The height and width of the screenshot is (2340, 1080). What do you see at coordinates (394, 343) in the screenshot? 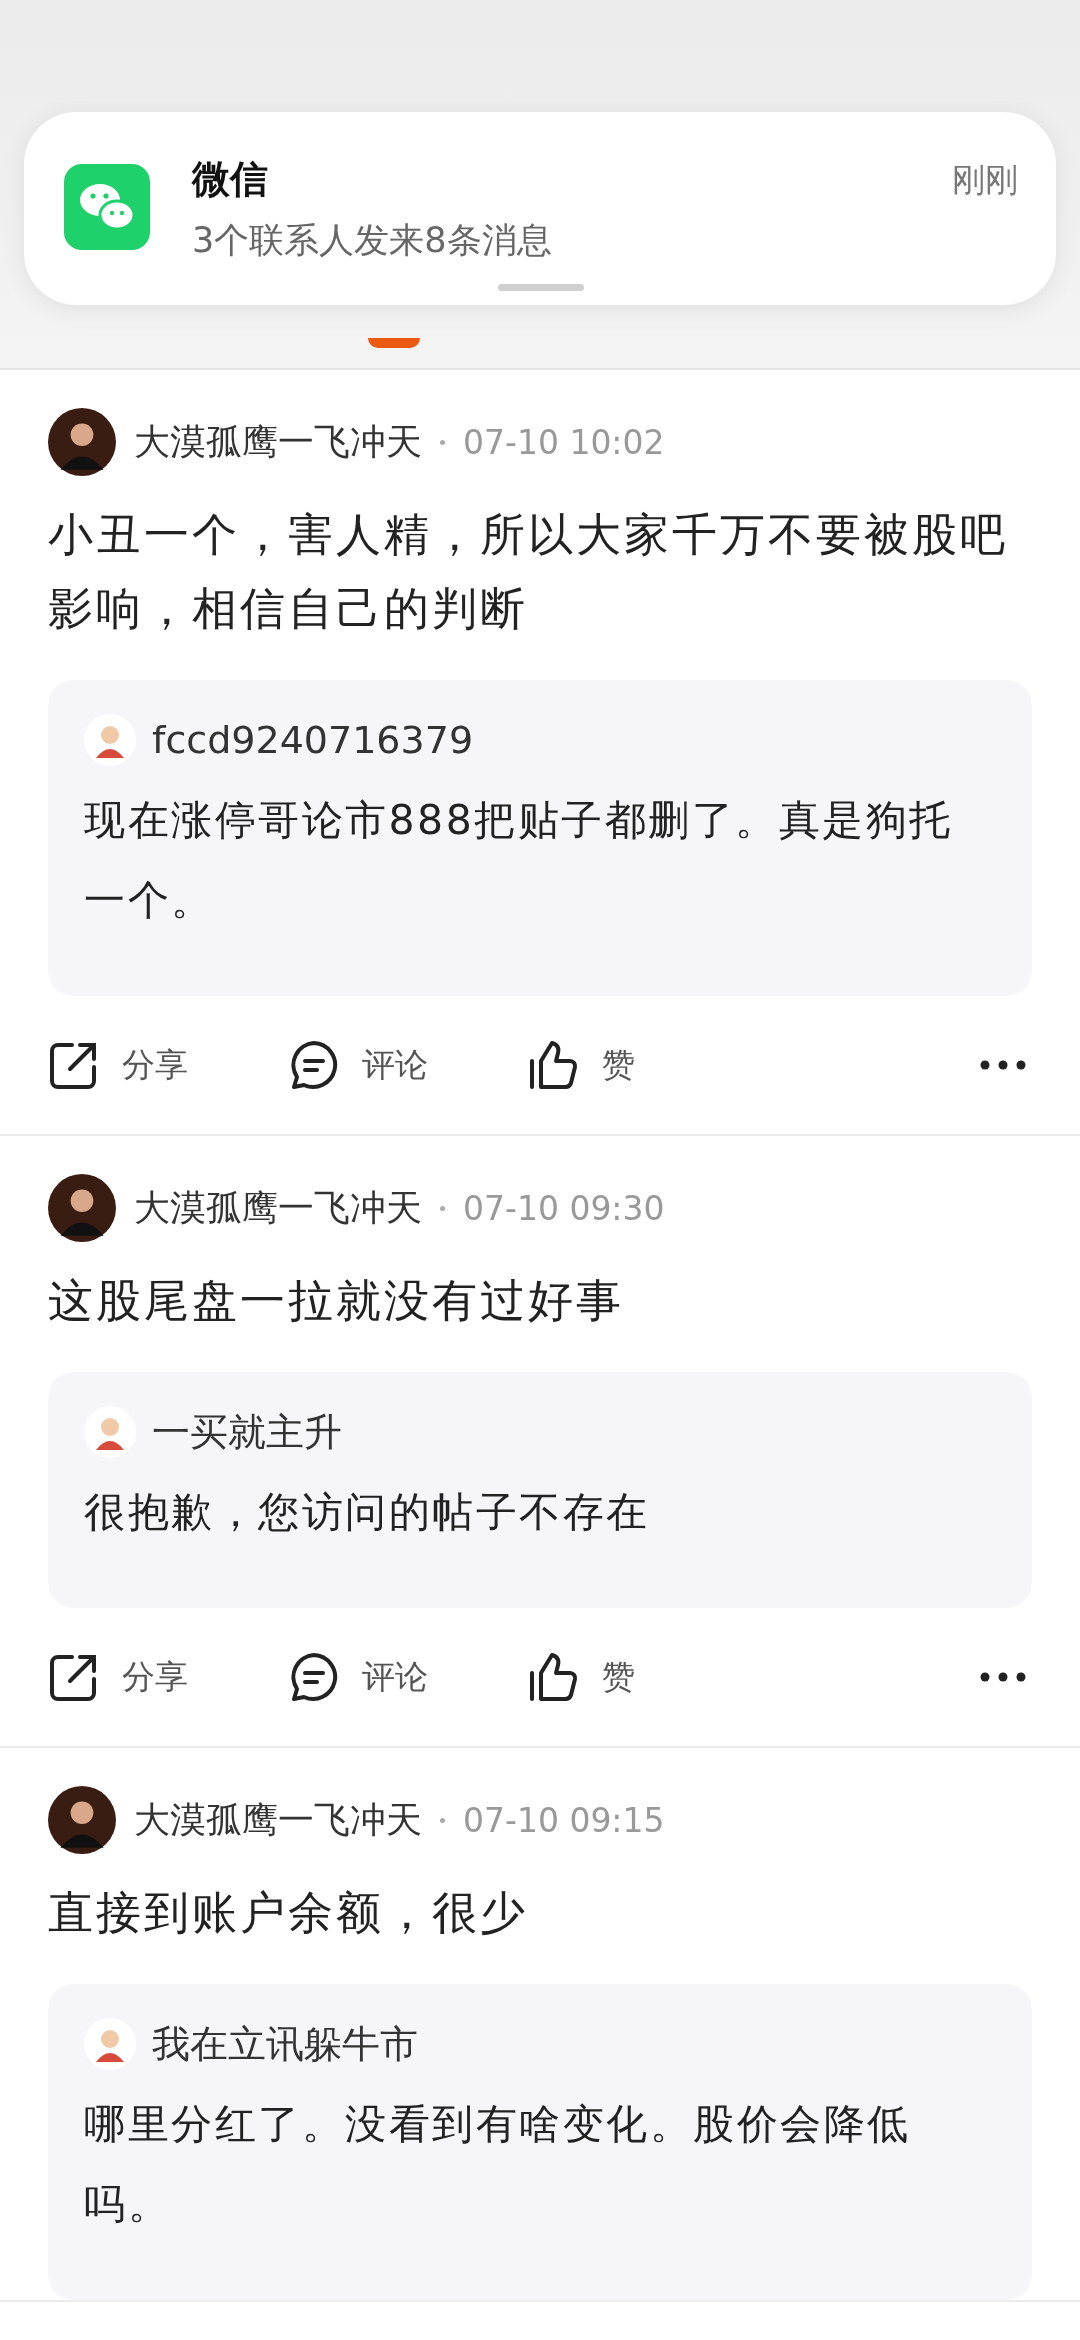
I see `tab-indicator` at bounding box center [394, 343].